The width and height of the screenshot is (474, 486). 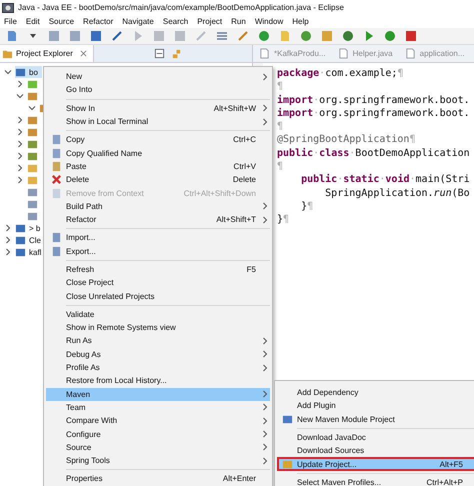 I want to click on submenu-item: Download Sources, so click(x=375, y=451).